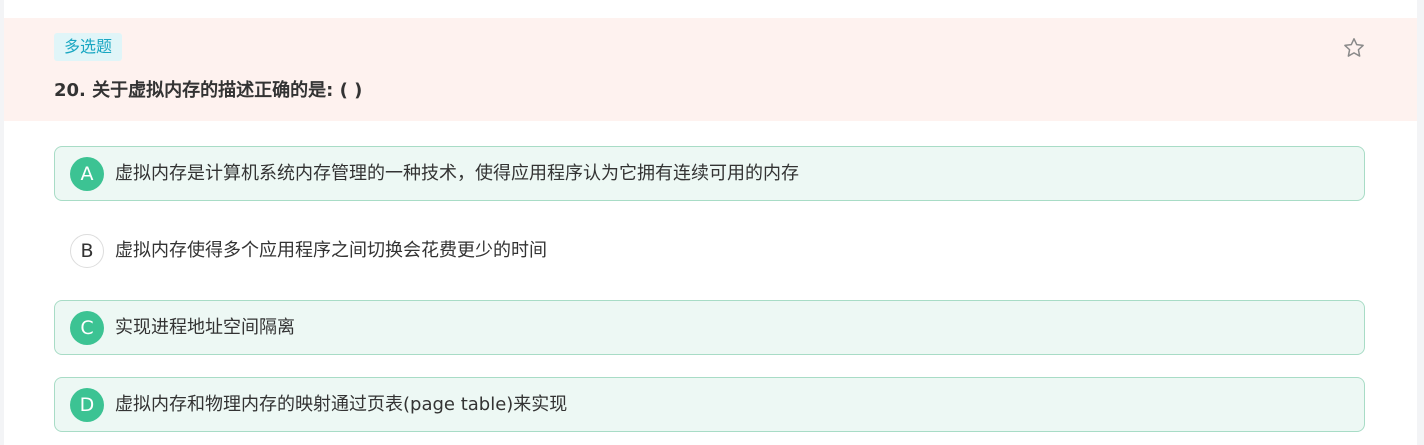 The height and width of the screenshot is (445, 1424). Describe the element at coordinates (709, 250) in the screenshot. I see `option-b: B 虚拟内存使得多个应用程序之间切换会花费更少的时间` at that location.